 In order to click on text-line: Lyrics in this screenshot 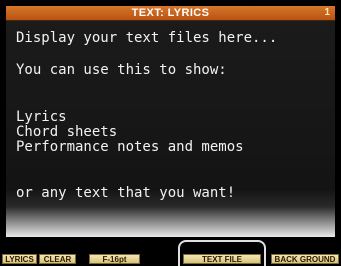, I will do `click(41, 117)`.